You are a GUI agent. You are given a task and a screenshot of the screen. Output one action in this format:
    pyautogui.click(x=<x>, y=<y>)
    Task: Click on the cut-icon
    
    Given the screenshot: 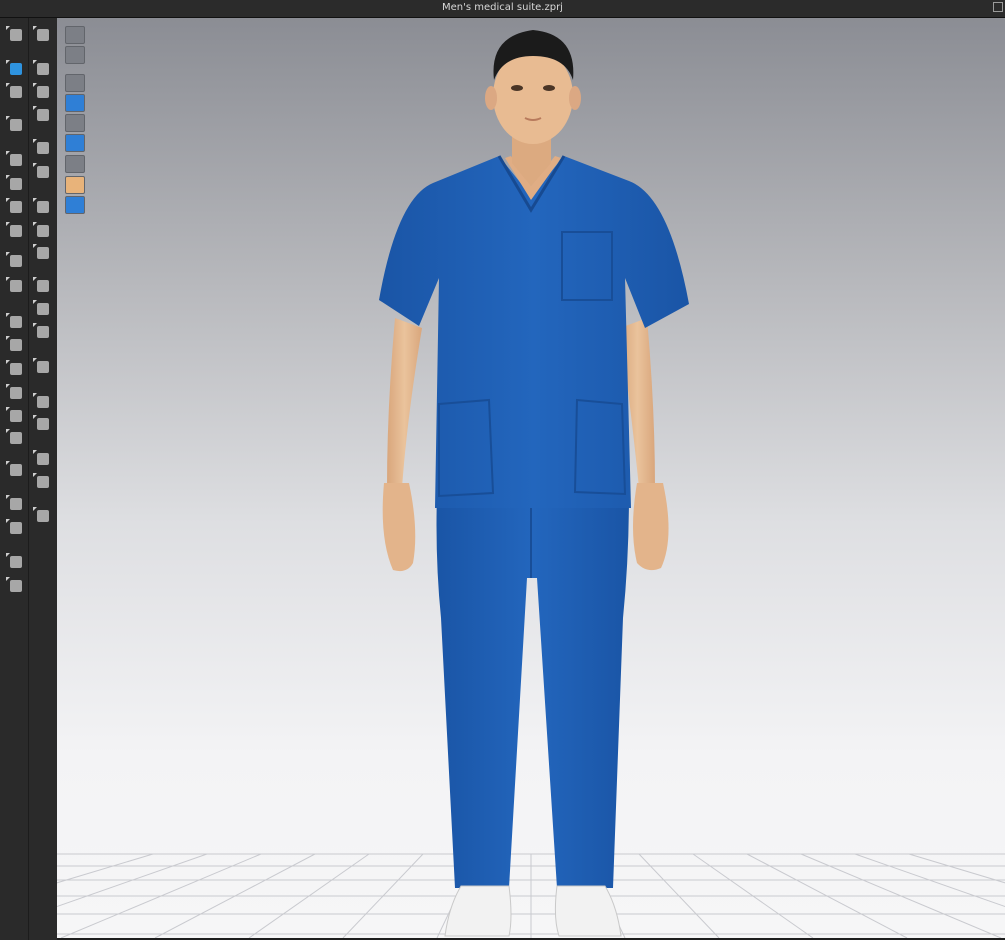 What is the action you would take?
    pyautogui.click(x=43, y=148)
    